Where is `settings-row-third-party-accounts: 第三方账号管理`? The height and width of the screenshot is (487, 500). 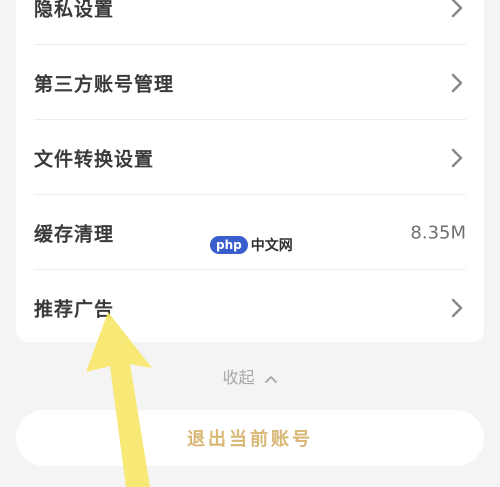
settings-row-third-party-accounts: 第三方账号管理 is located at coordinates (250, 82).